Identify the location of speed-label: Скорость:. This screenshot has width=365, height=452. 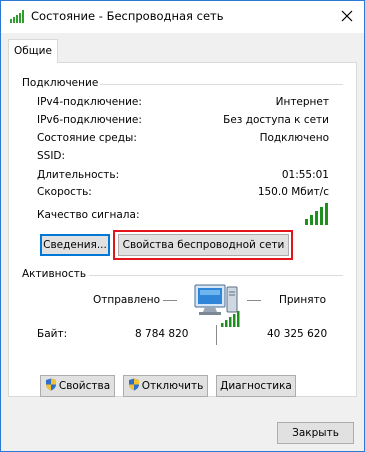
(64, 192).